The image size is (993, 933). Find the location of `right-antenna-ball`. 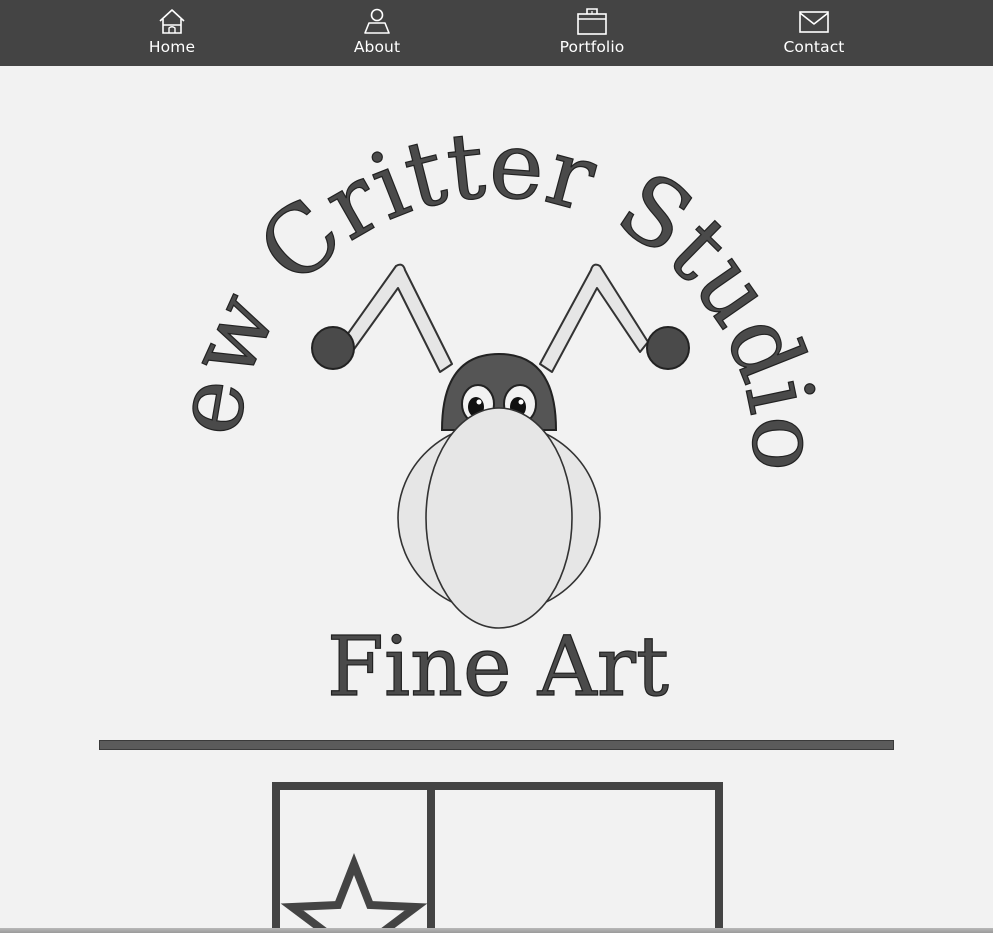

right-antenna-ball is located at coordinates (668, 348).